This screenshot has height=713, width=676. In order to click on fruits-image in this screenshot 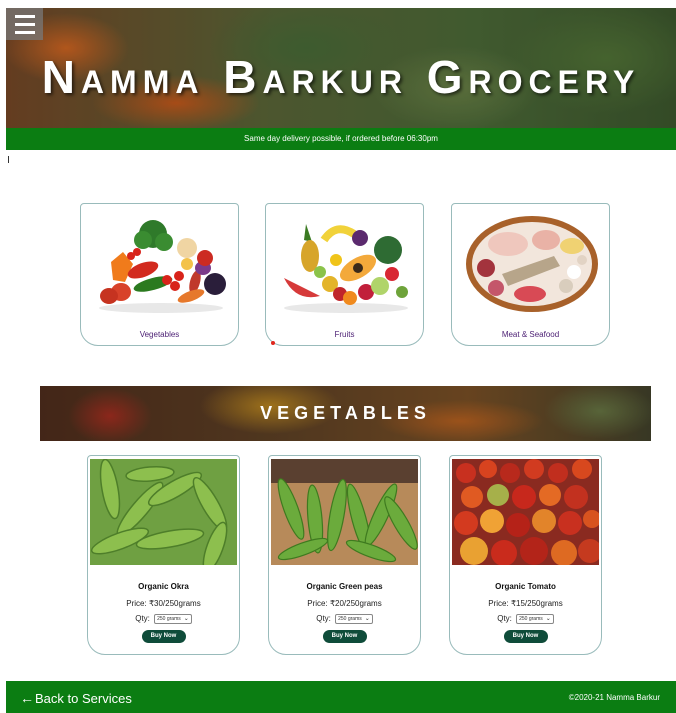, I will do `click(346, 268)`.